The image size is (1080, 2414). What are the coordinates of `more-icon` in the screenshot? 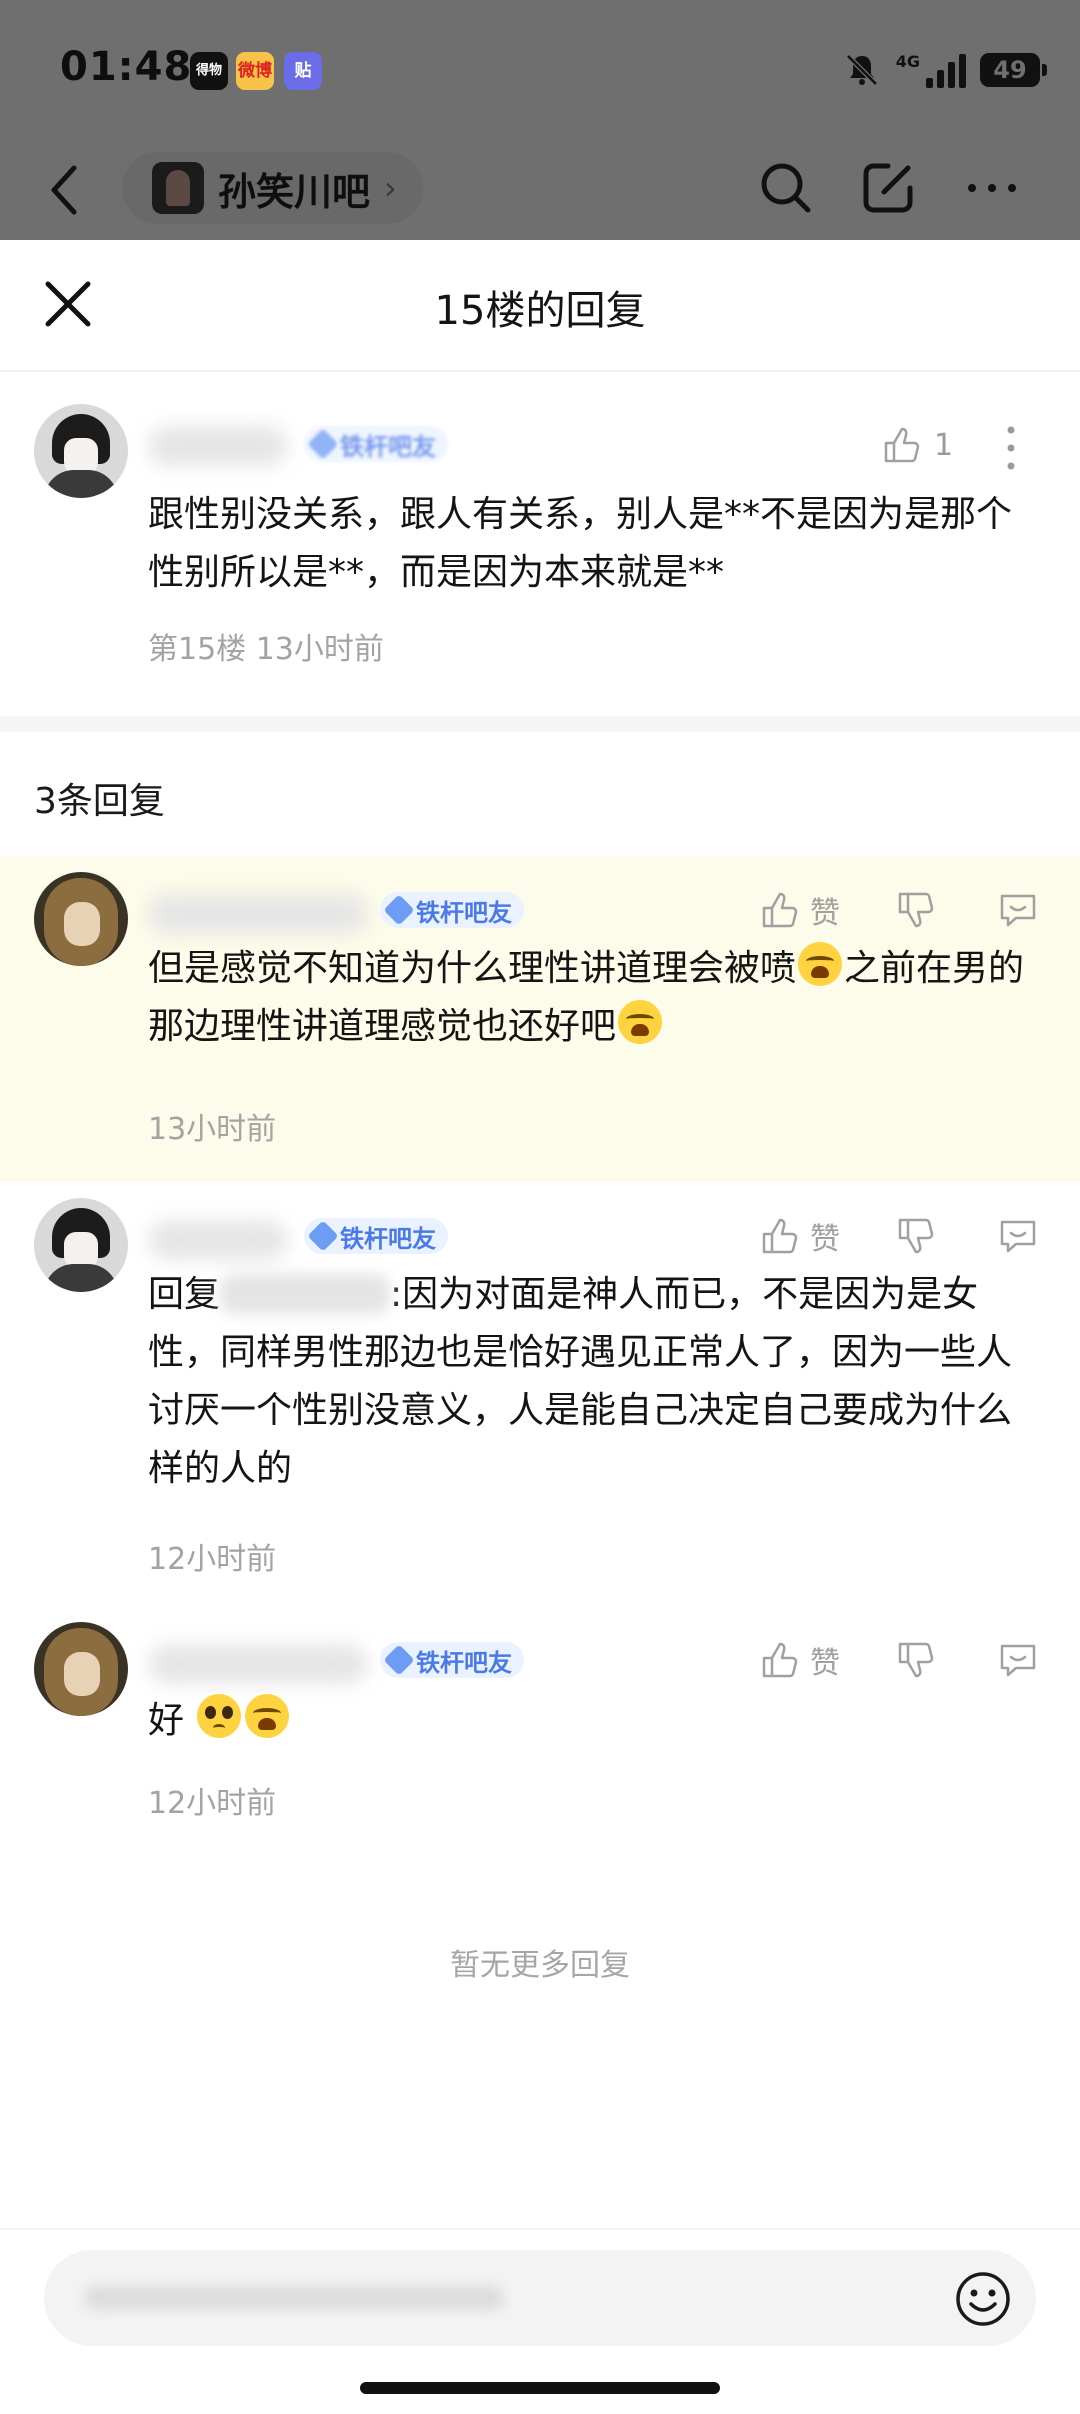 It's located at (992, 188).